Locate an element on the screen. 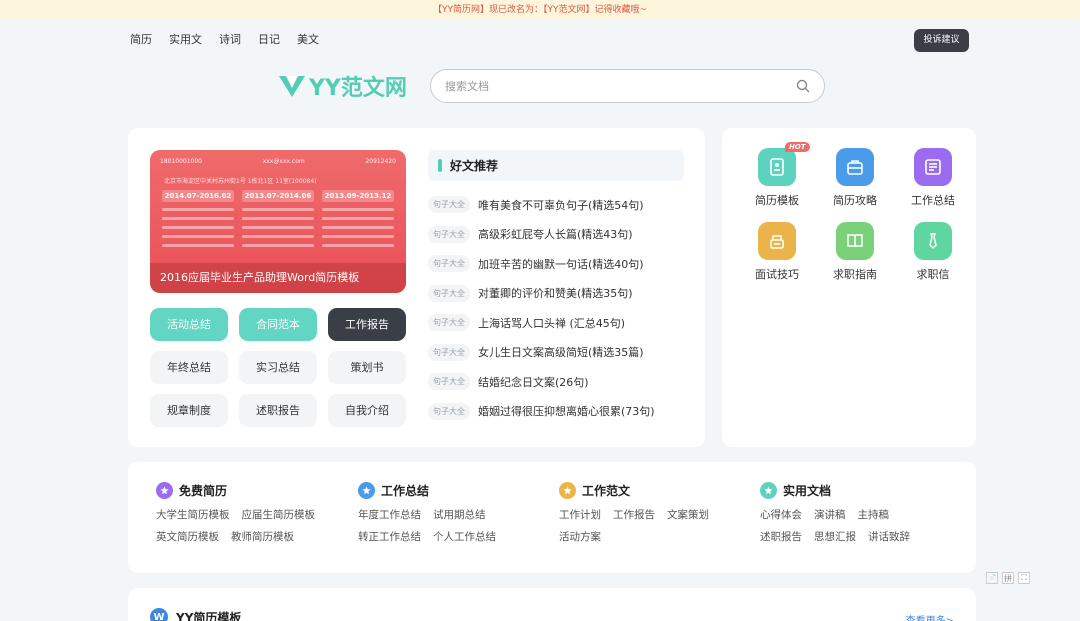  category-practical-docs: 实用文档 心得体会 演讲稿 主持稿 述职报告 思想汇报 讲话致辞 is located at coordinates (835, 513).